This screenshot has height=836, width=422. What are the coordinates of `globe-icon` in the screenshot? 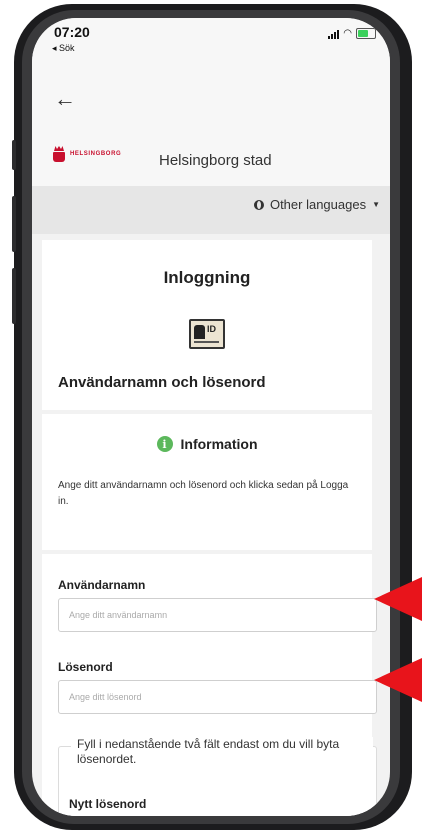 It's located at (258, 204).